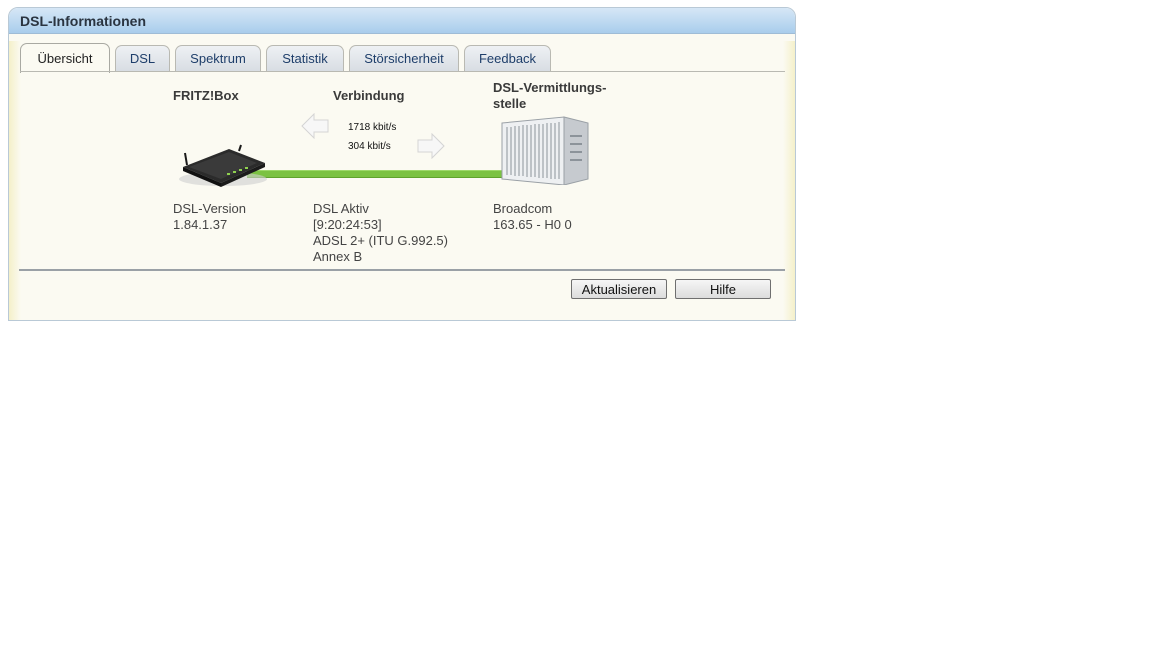 The width and height of the screenshot is (1152, 648). What do you see at coordinates (200, 224) in the screenshot?
I see `fritzbox-info-line: 1.84.1.37` at bounding box center [200, 224].